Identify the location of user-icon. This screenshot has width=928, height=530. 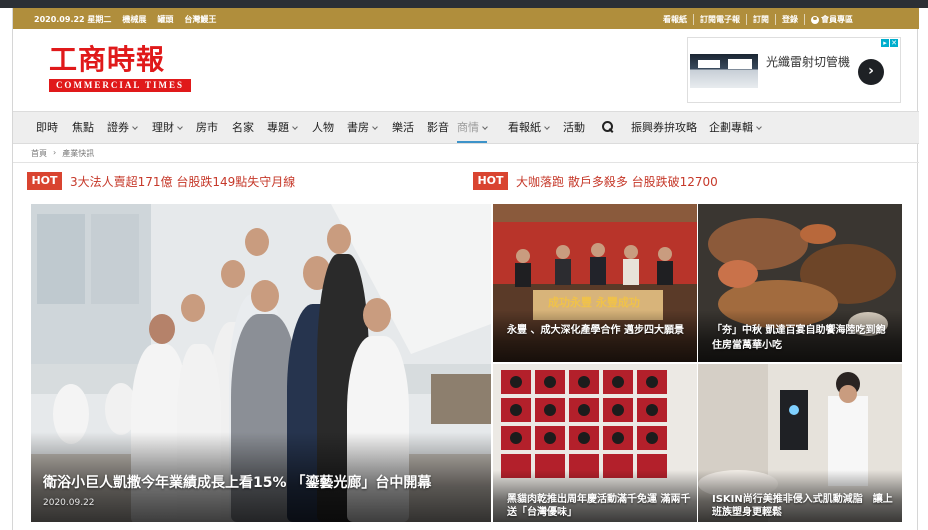
(815, 19).